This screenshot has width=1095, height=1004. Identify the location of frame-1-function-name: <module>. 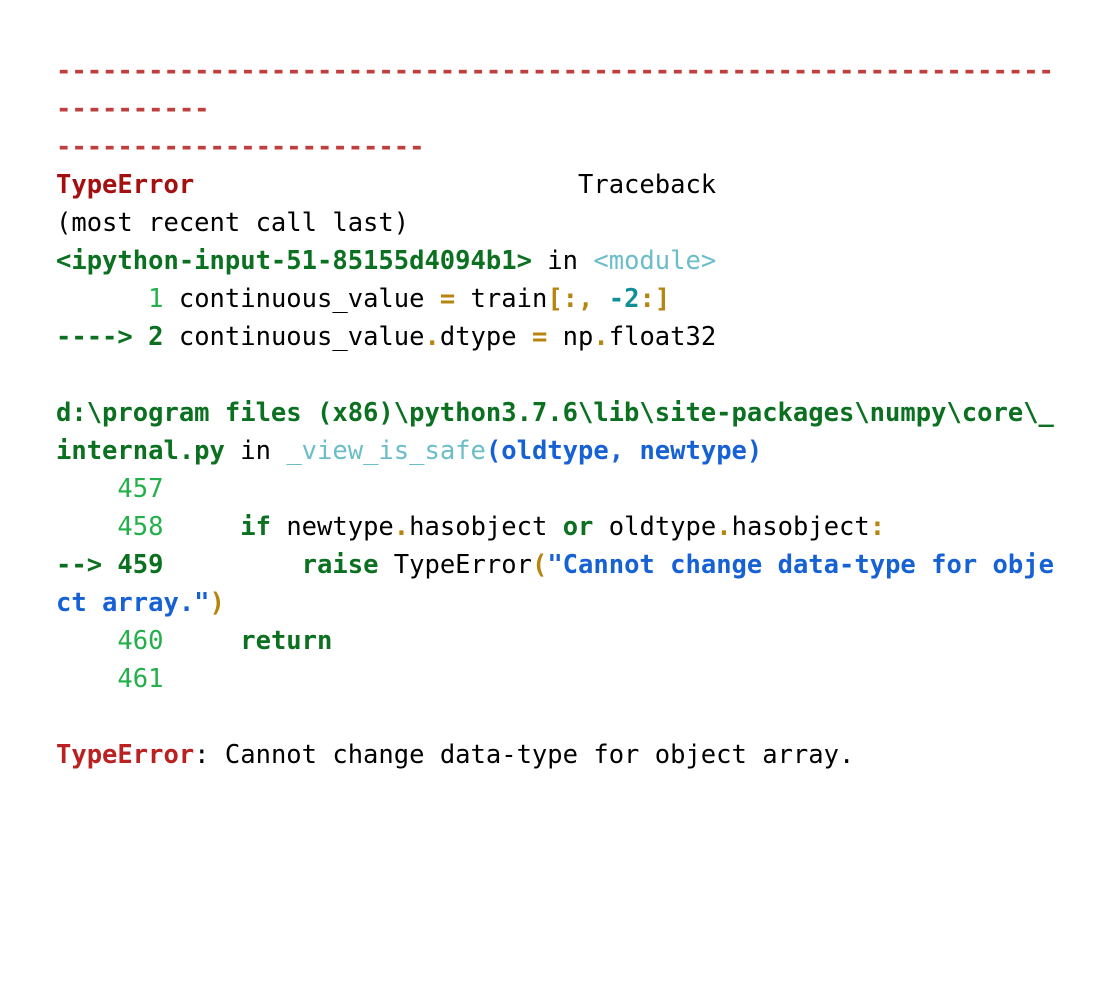
(655, 261).